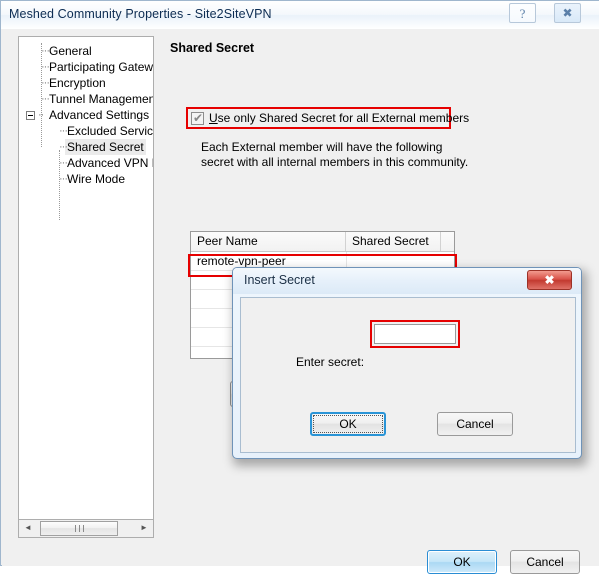 The image size is (599, 574). Describe the element at coordinates (462, 562) in the screenshot. I see `ok-button: OK` at that location.